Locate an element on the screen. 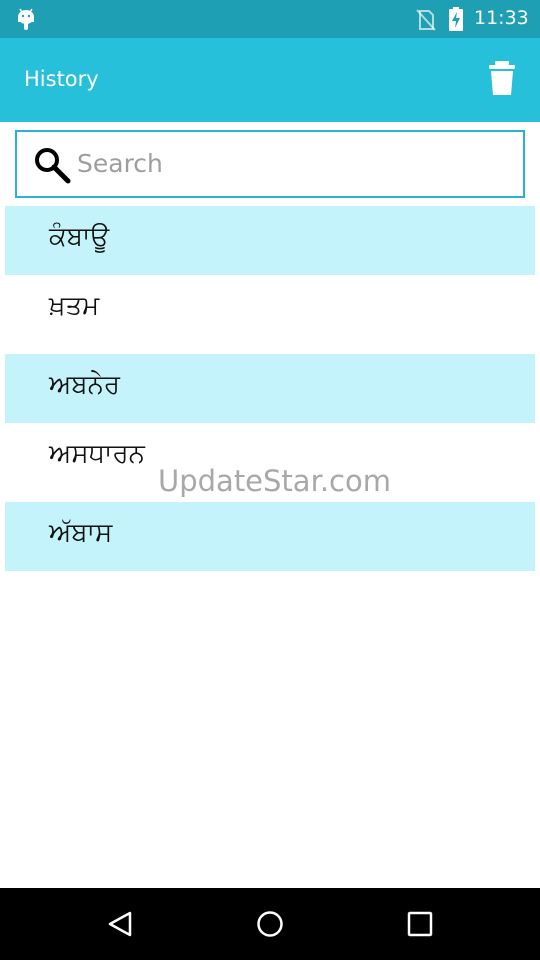  history-item-label: ਖ਼ਤਮ is located at coordinates (74, 306).